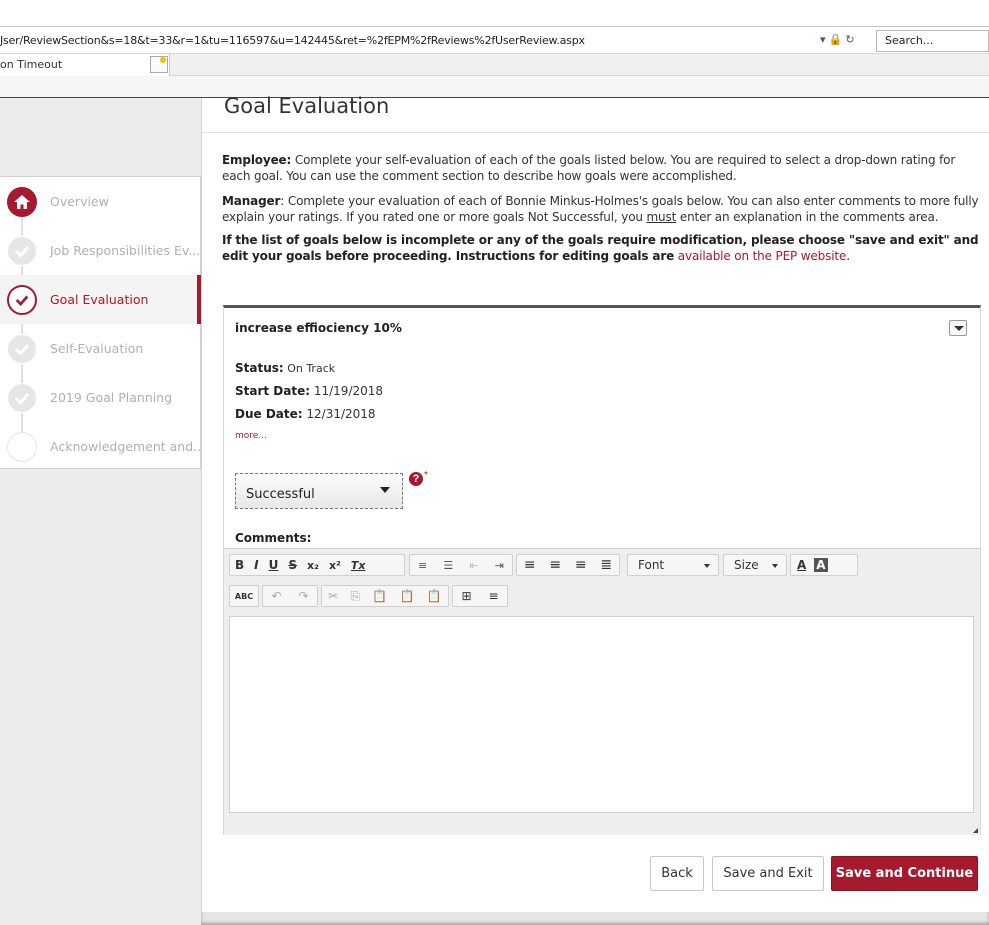  I want to click on outdent-icon: ⇤, so click(473, 565).